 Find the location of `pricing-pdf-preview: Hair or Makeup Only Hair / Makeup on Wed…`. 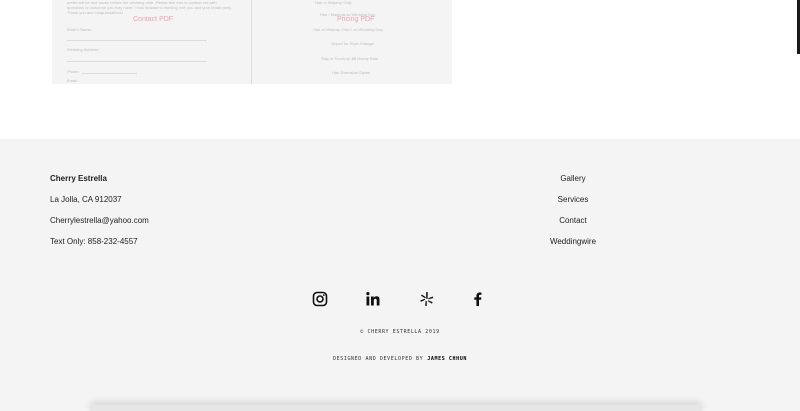

pricing-pdf-preview: Hair or Makeup Only Hair / Makeup on Wed… is located at coordinates (352, 42).